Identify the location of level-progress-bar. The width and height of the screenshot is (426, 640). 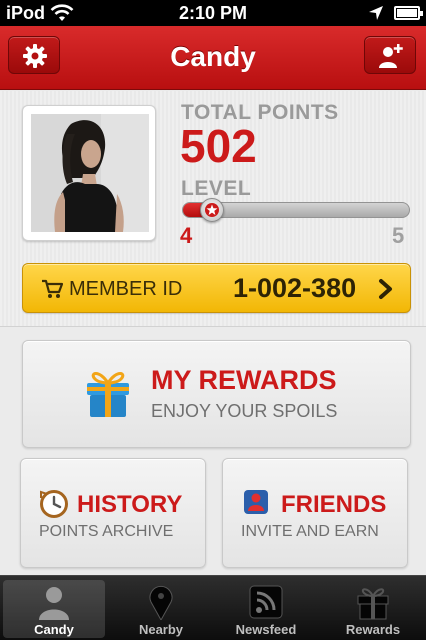
(296, 210).